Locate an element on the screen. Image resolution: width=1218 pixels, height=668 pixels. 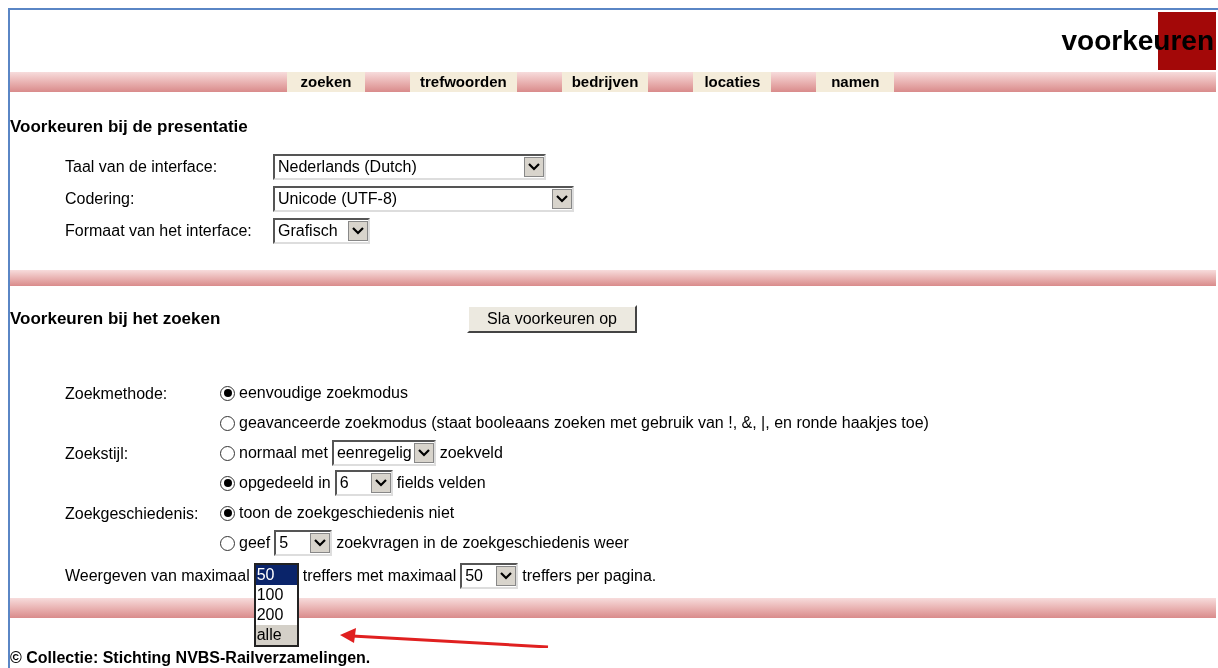
option-text: Weergeven van maximaal is located at coordinates (157, 576).